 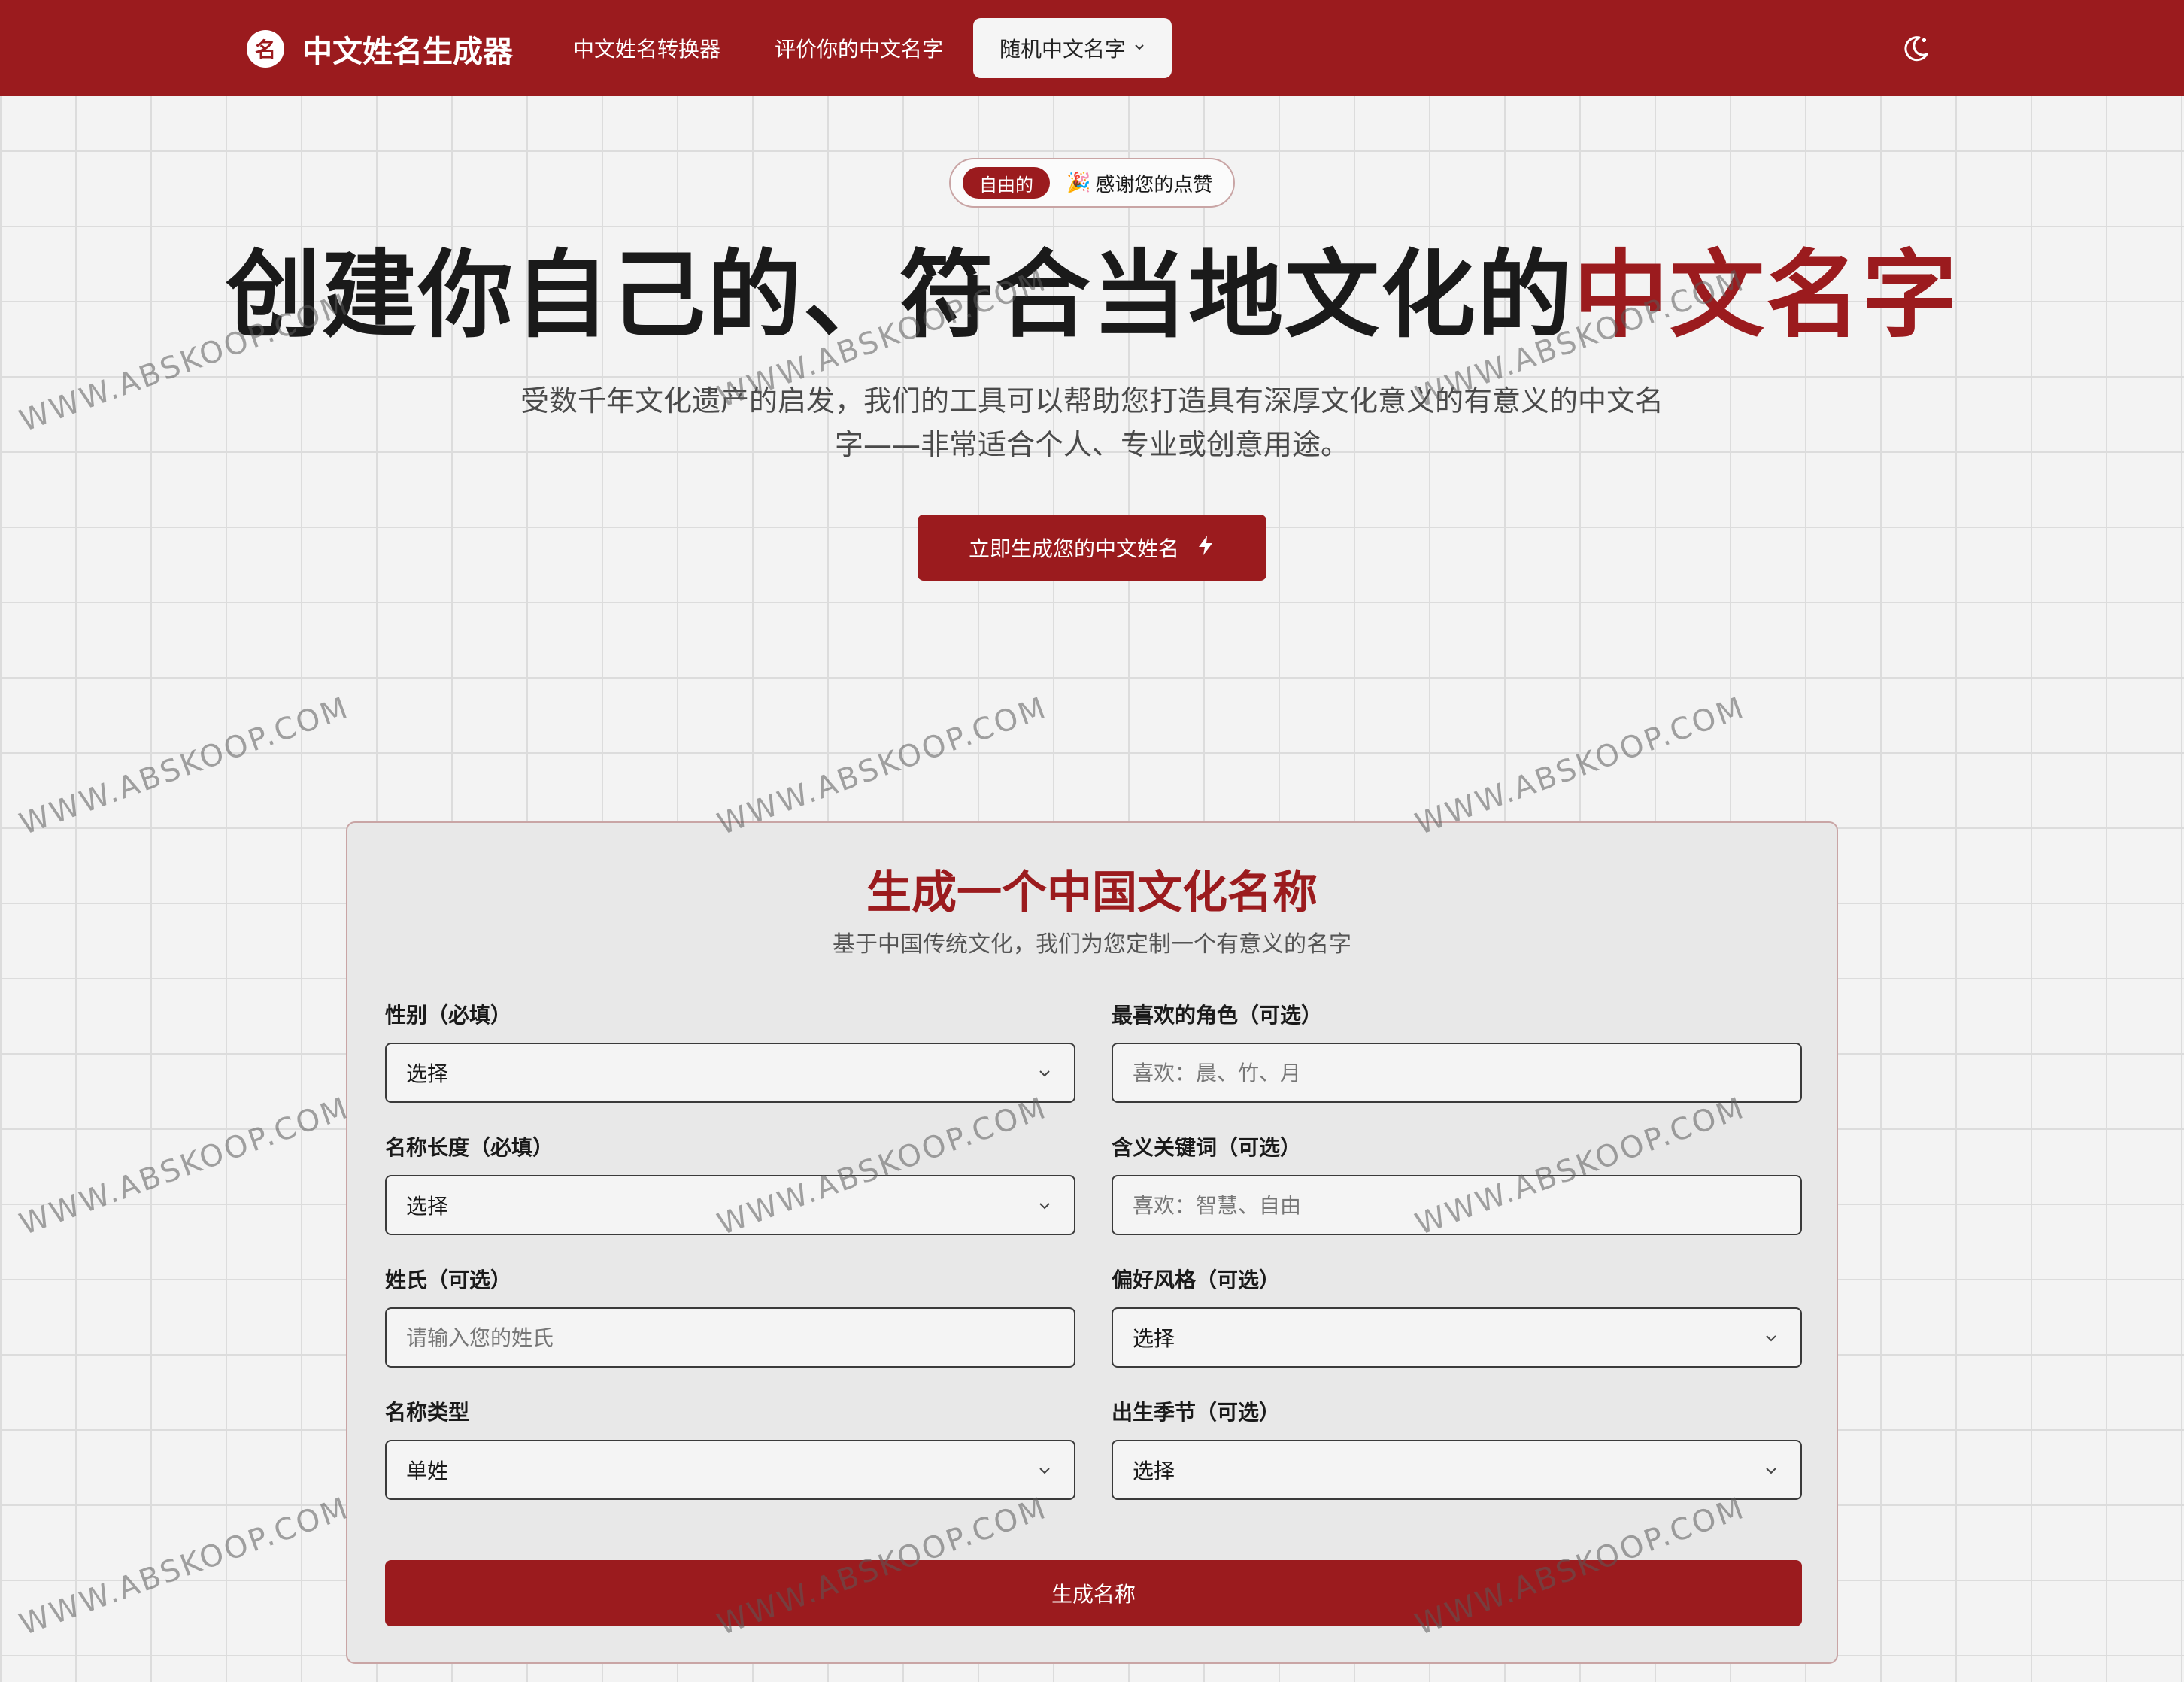 What do you see at coordinates (427, 1471) in the screenshot?
I see `name-type-select-value: 单姓` at bounding box center [427, 1471].